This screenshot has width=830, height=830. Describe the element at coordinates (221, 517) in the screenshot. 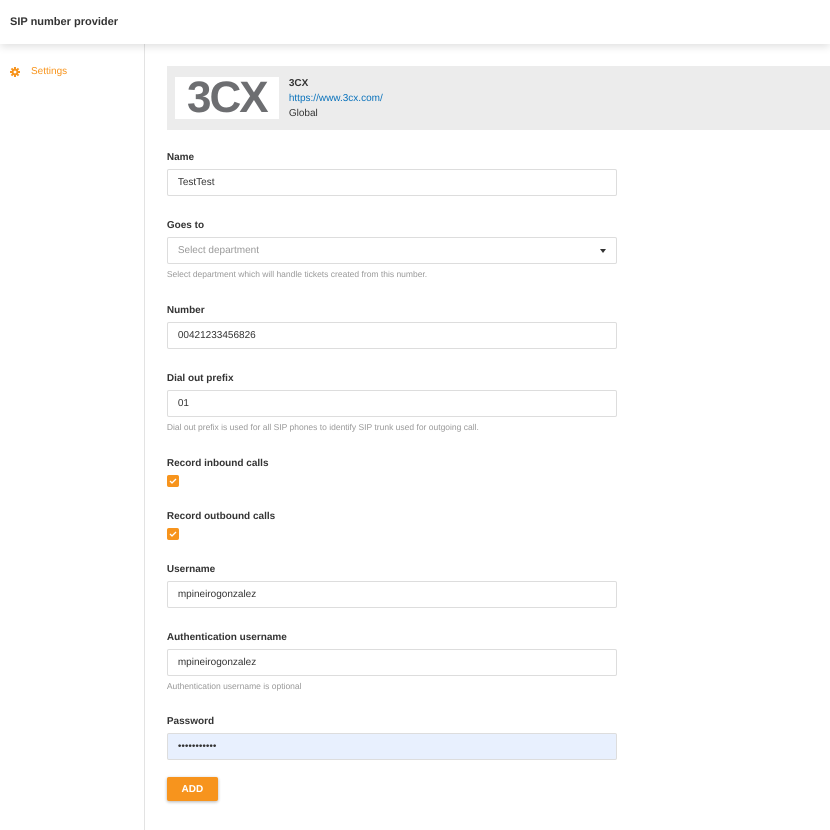

I see `field-label: Record outbound calls` at that location.